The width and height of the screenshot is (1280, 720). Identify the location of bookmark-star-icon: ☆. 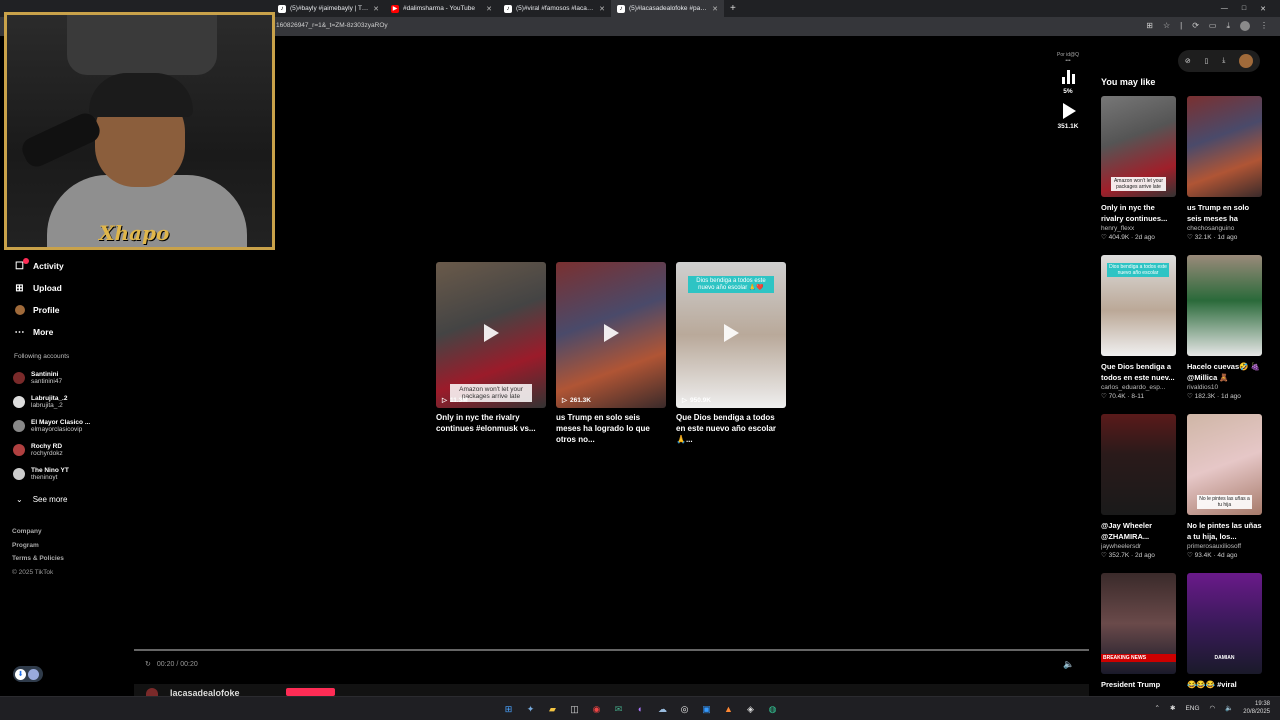
(1166, 26).